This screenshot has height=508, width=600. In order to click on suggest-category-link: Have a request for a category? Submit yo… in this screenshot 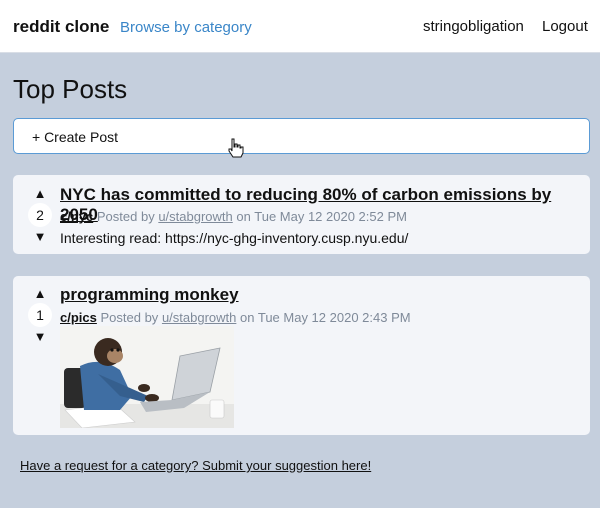, I will do `click(195, 465)`.